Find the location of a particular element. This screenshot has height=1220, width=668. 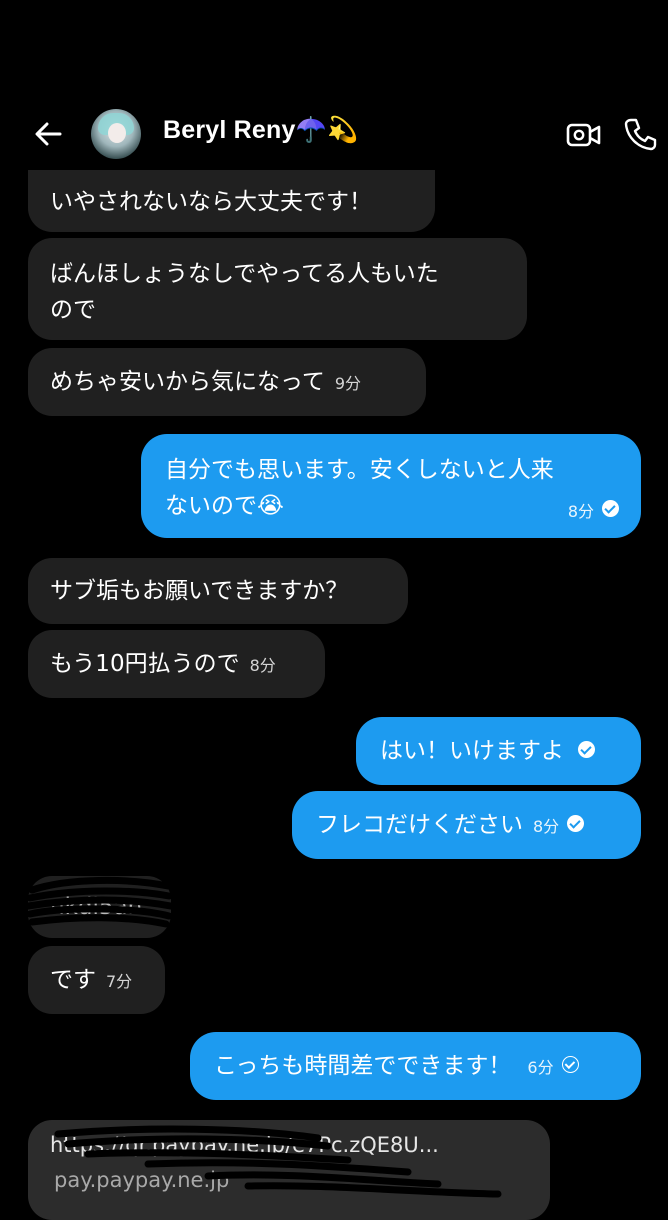

contact-name: Beryl Reny☂️💫 is located at coordinates (260, 130).